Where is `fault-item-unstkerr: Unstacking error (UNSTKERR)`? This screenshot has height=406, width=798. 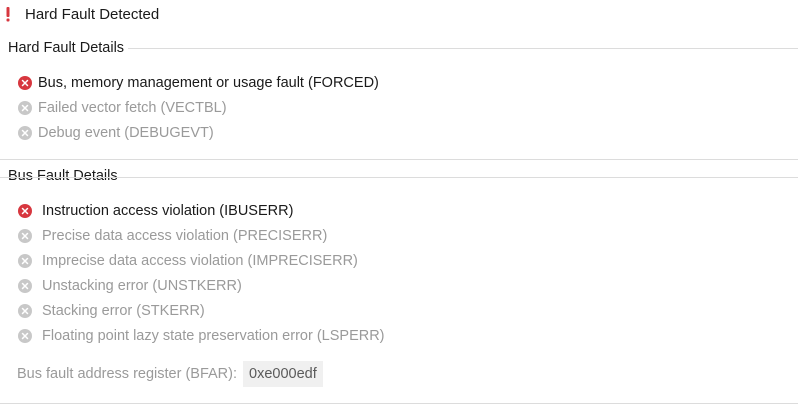 fault-item-unstkerr: Unstacking error (UNSTKERR) is located at coordinates (130, 286).